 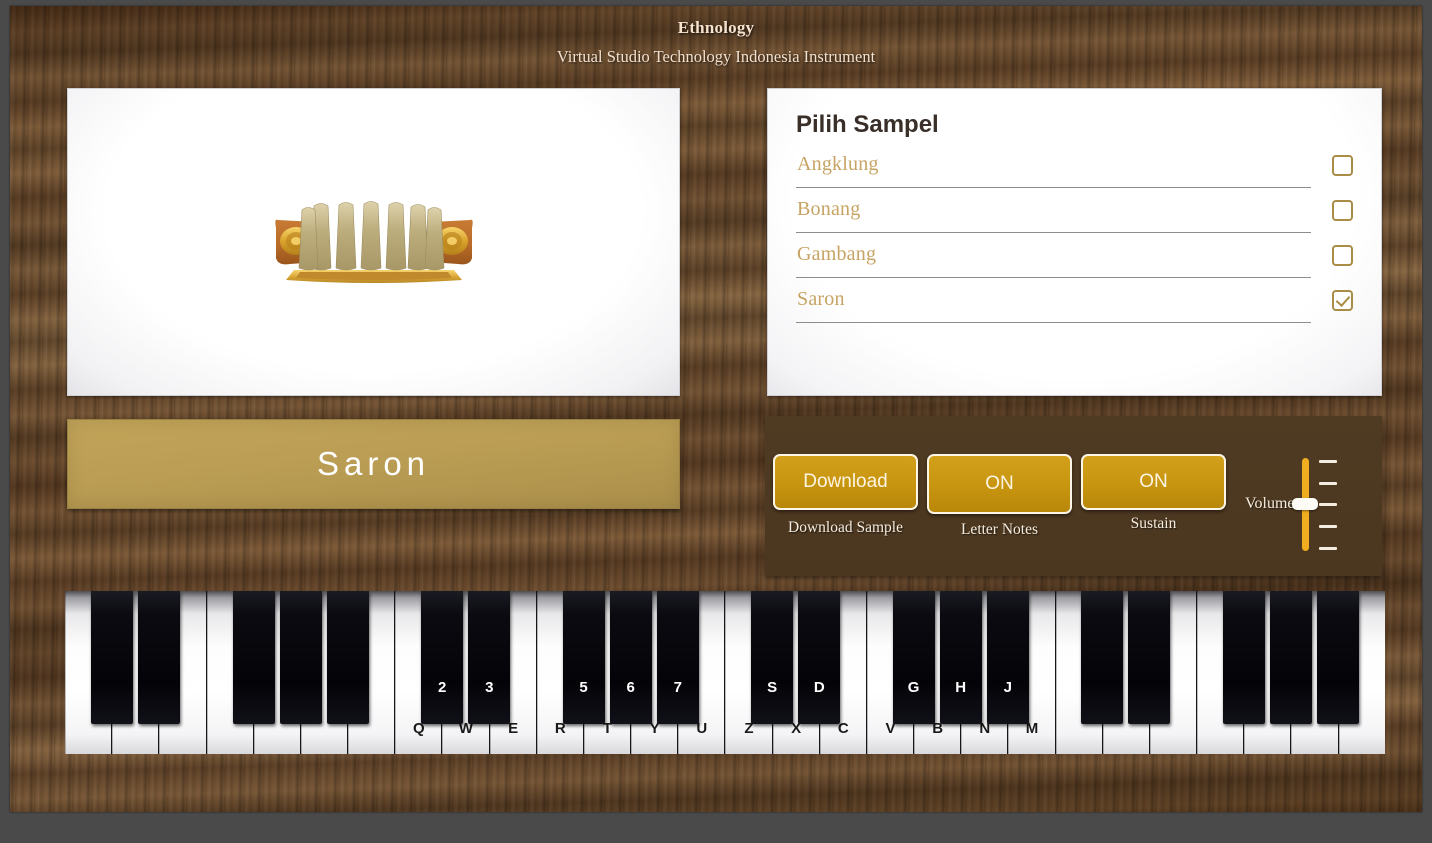 I want to click on sustain-control: ON Sustain, so click(x=1153, y=493).